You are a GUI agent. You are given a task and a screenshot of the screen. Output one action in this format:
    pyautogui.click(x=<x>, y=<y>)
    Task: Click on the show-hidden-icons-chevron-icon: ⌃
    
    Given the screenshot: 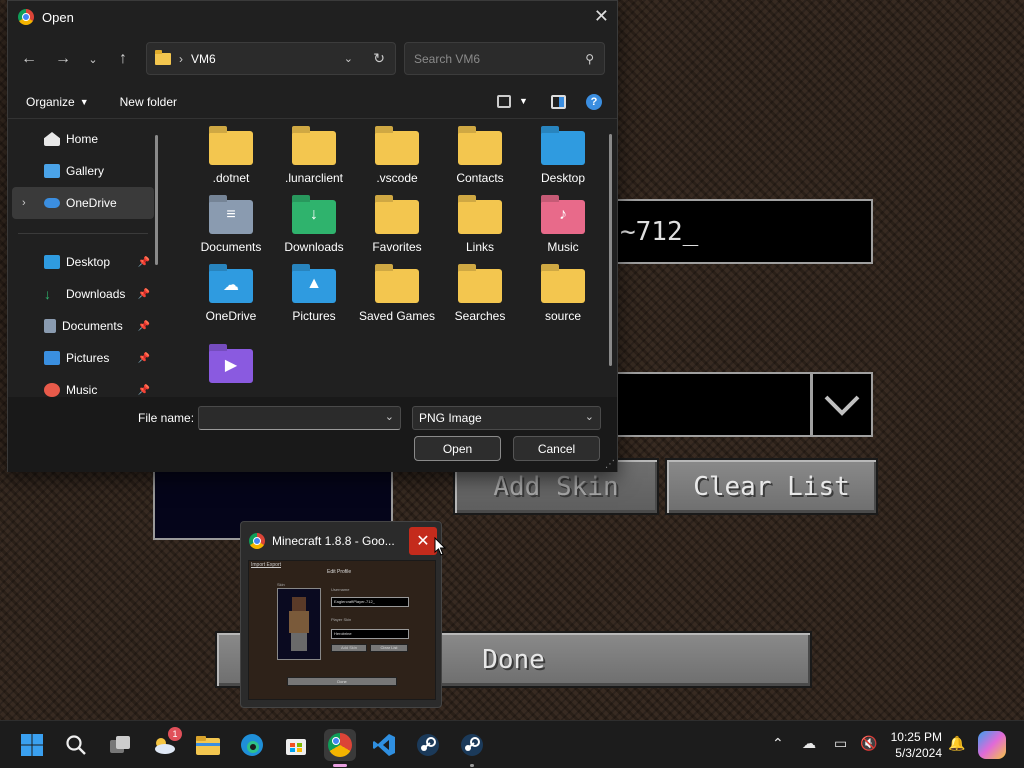 What is the action you would take?
    pyautogui.click(x=778, y=743)
    